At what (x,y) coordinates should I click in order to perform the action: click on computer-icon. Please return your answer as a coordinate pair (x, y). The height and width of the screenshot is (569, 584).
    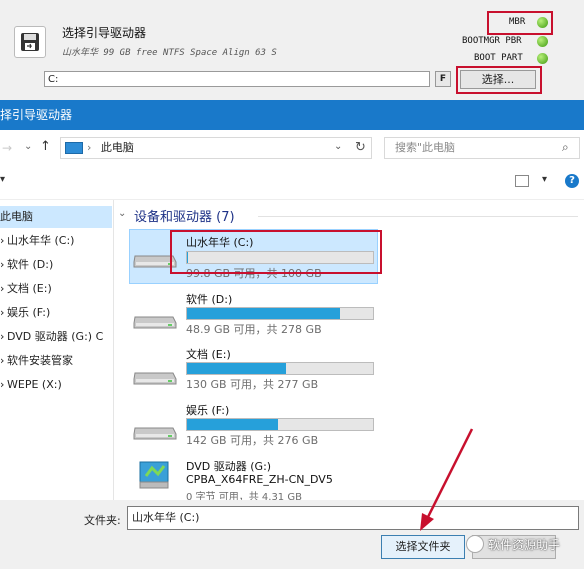
    Looking at the image, I should click on (74, 148).